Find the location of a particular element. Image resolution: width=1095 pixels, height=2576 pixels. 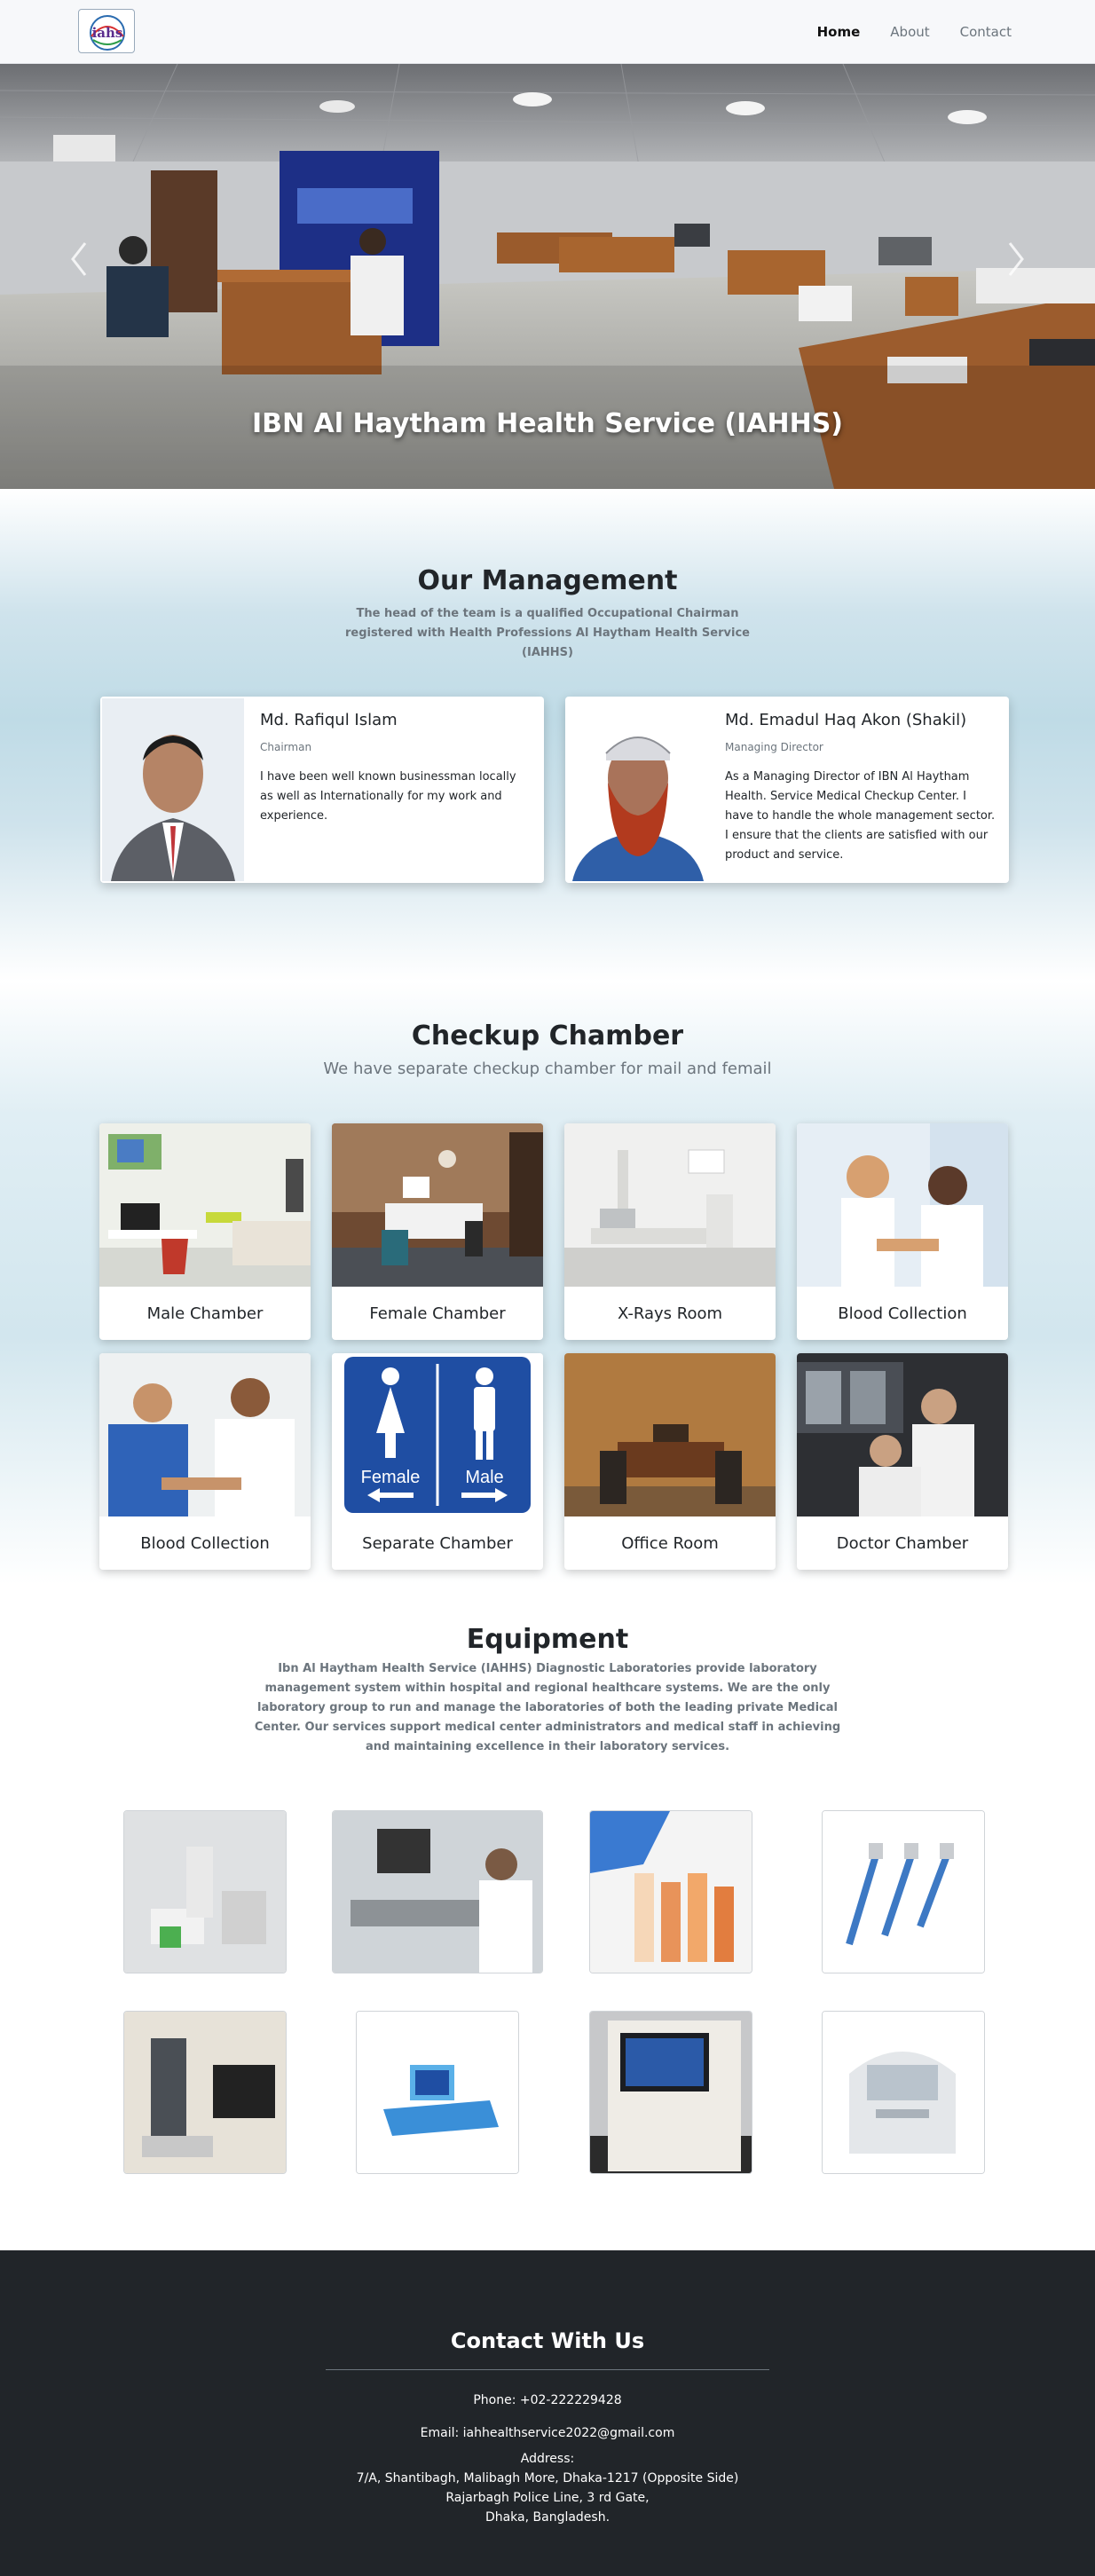

chamber-card-xray: X-Rays Room is located at coordinates (670, 1231).